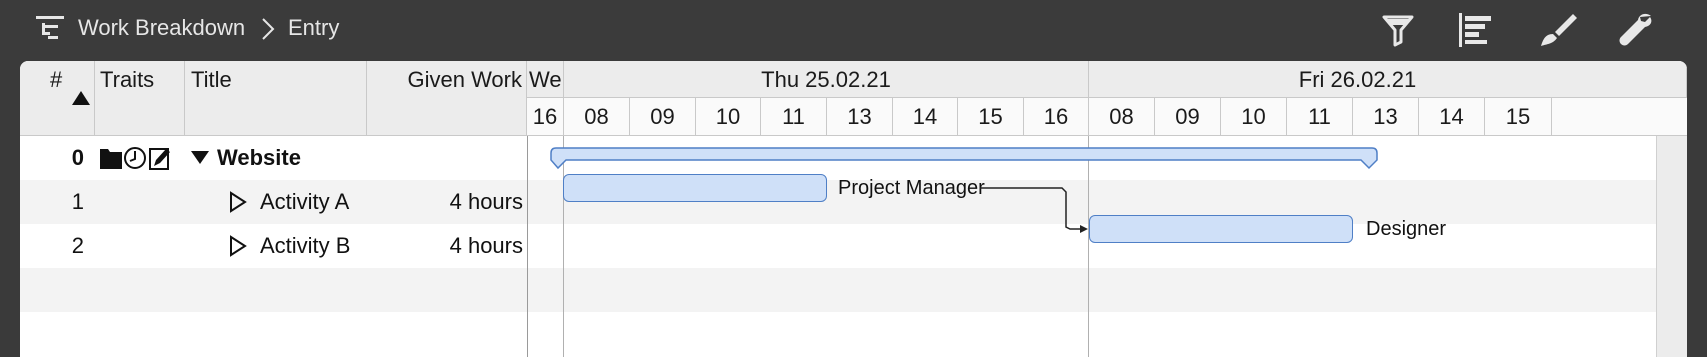  I want to click on column-header-given-work-label: Given Work, so click(464, 79).